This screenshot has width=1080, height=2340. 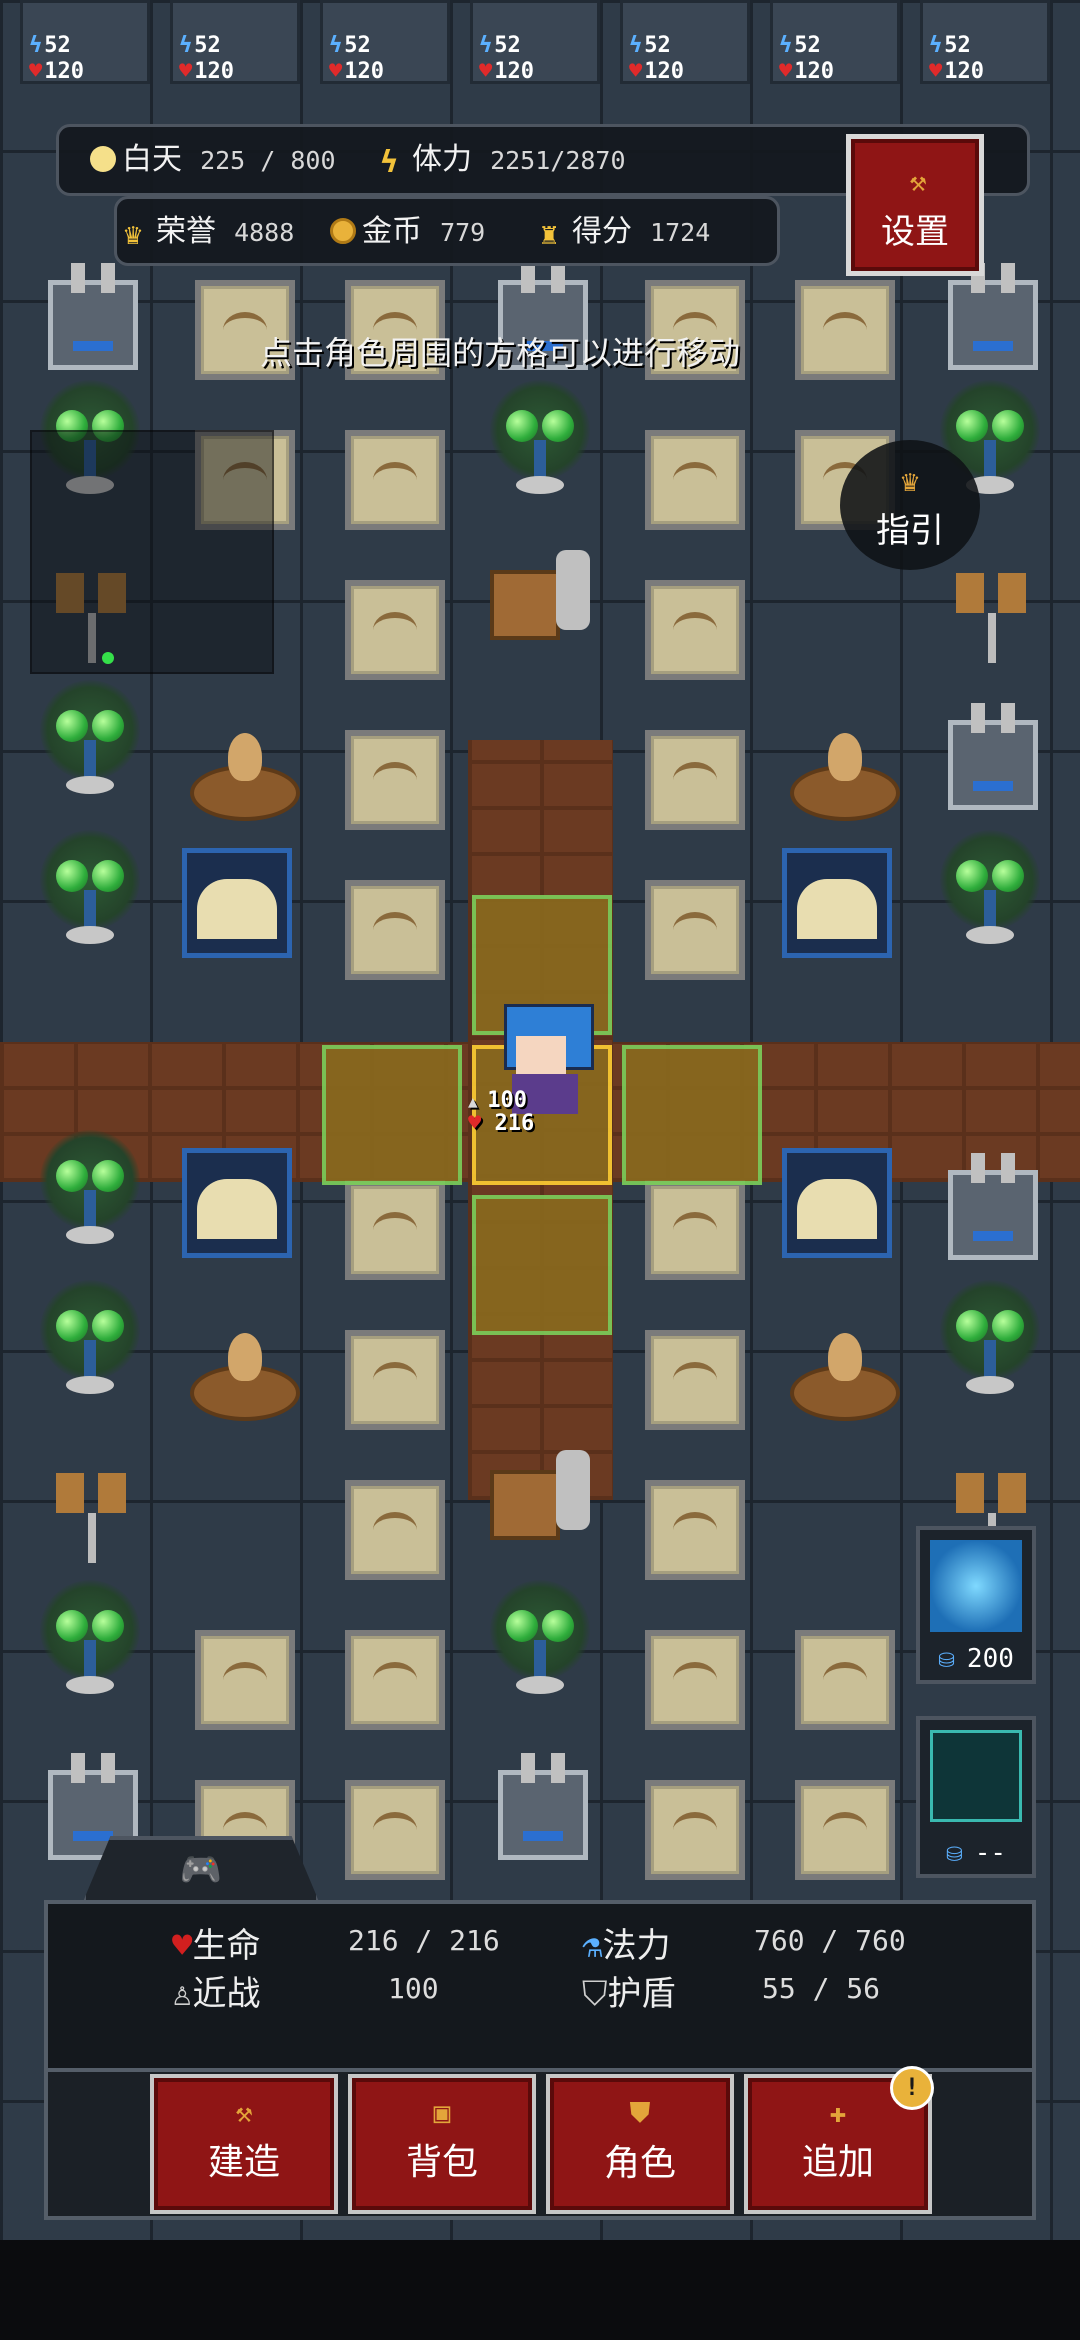 I want to click on mana-stat: ⚗法力, so click(x=626, y=1942).